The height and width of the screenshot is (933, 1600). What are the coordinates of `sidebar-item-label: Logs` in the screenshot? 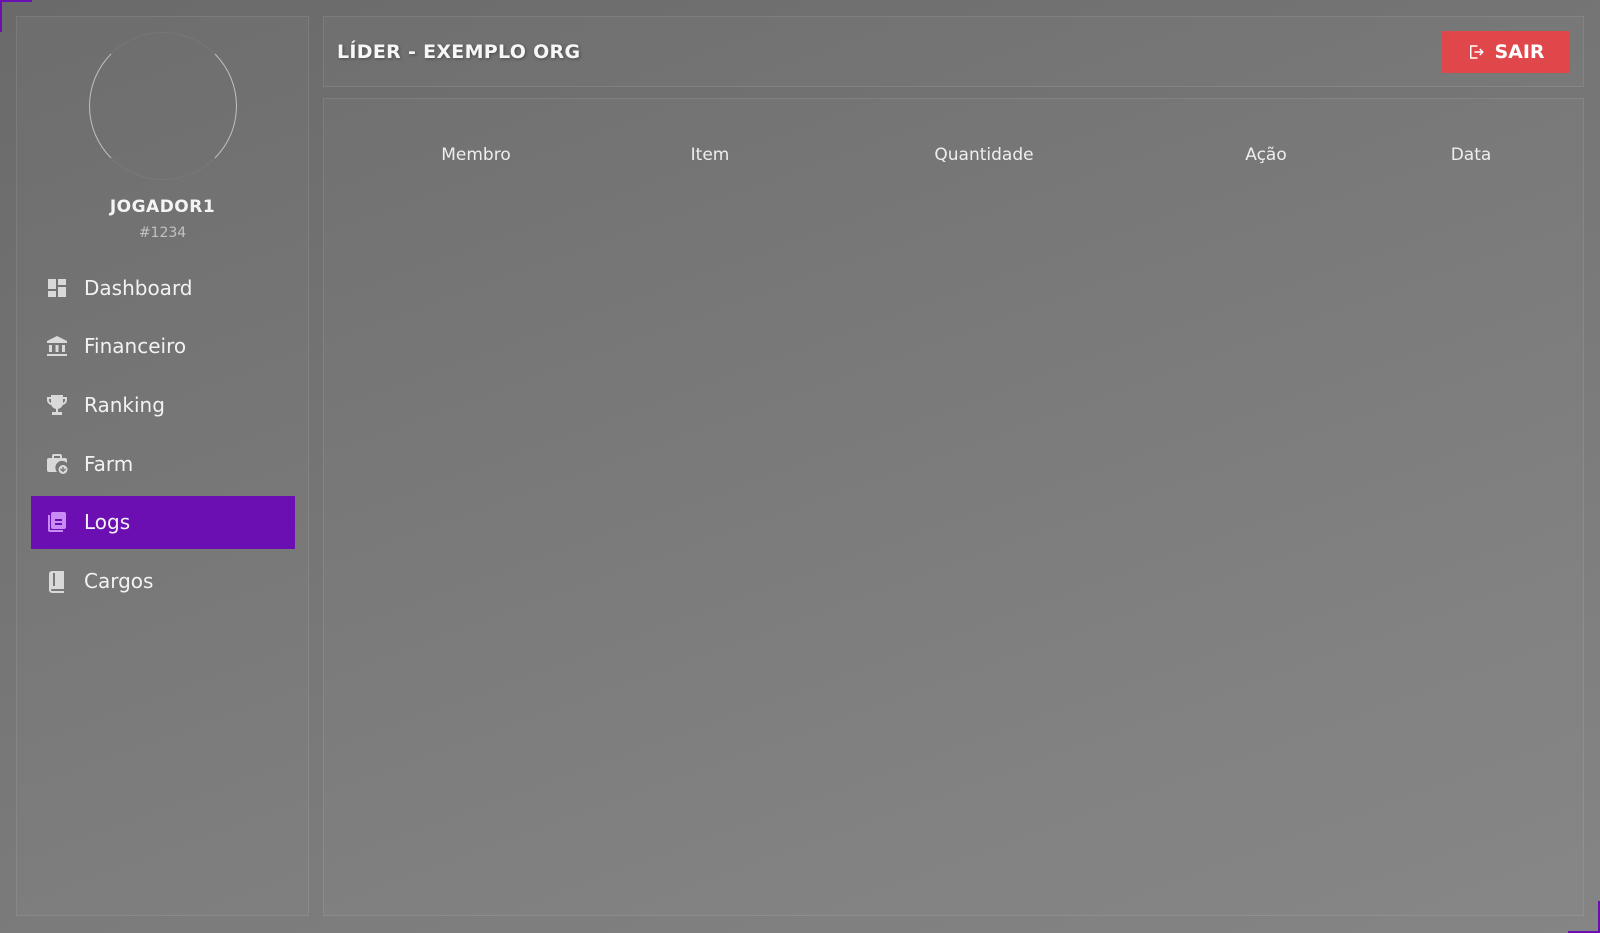 It's located at (107, 522).